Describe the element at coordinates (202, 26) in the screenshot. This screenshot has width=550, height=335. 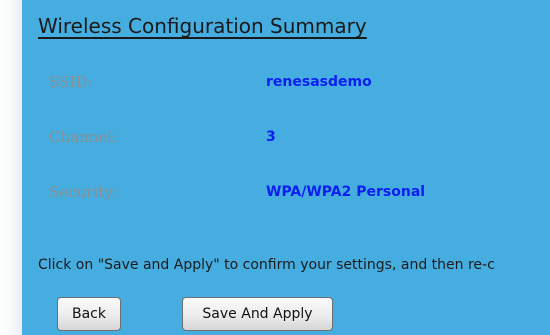
I see `page-title: Wireless Configuration Summary` at that location.